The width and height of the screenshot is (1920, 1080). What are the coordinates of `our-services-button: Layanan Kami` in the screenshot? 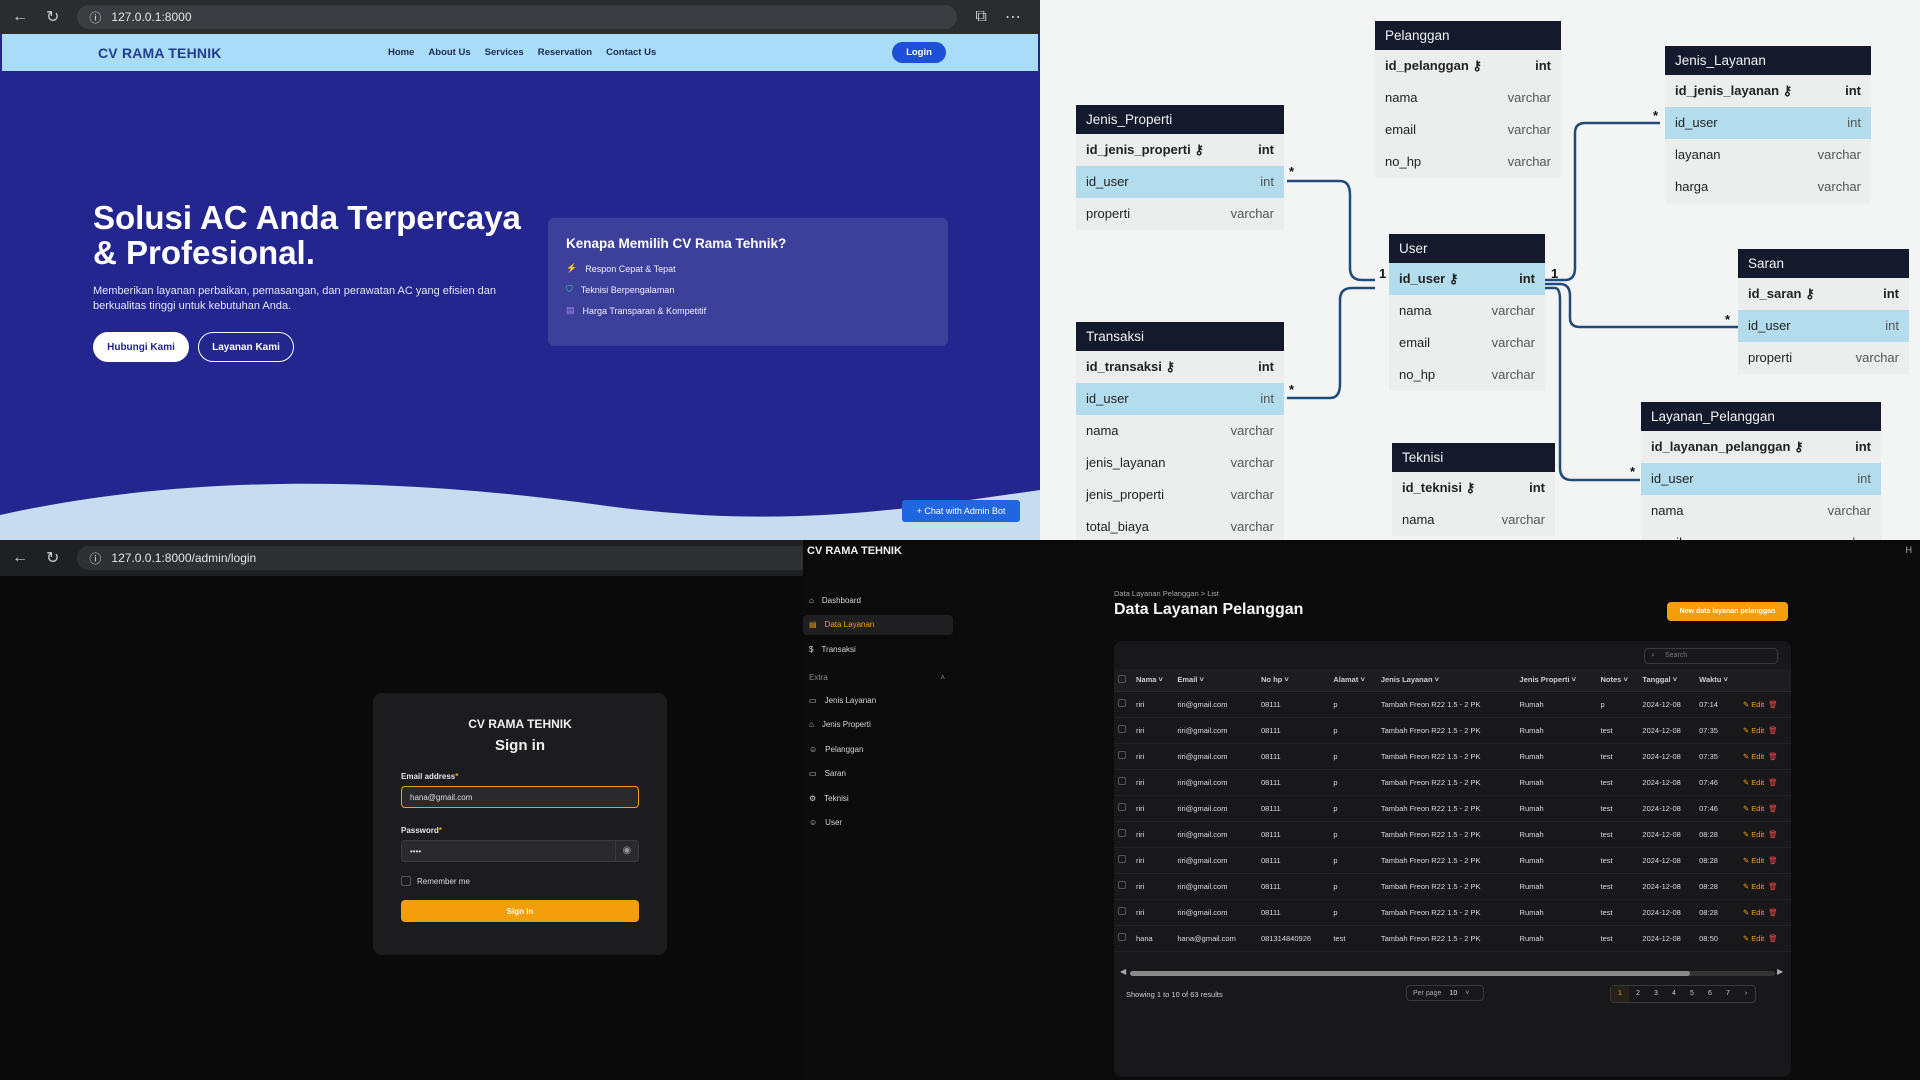 It's located at (246, 347).